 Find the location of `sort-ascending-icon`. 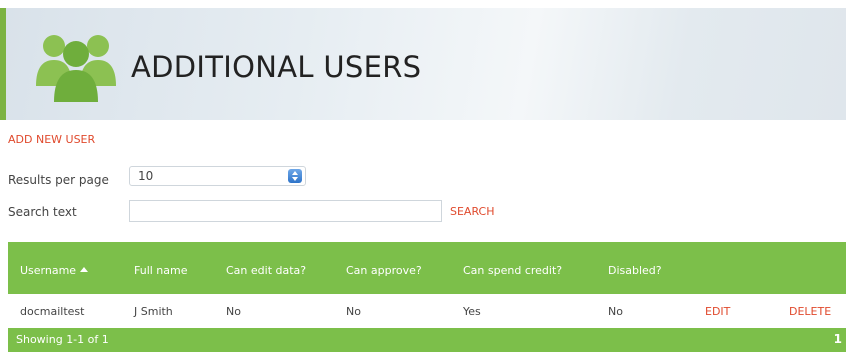

sort-ascending-icon is located at coordinates (84, 269).